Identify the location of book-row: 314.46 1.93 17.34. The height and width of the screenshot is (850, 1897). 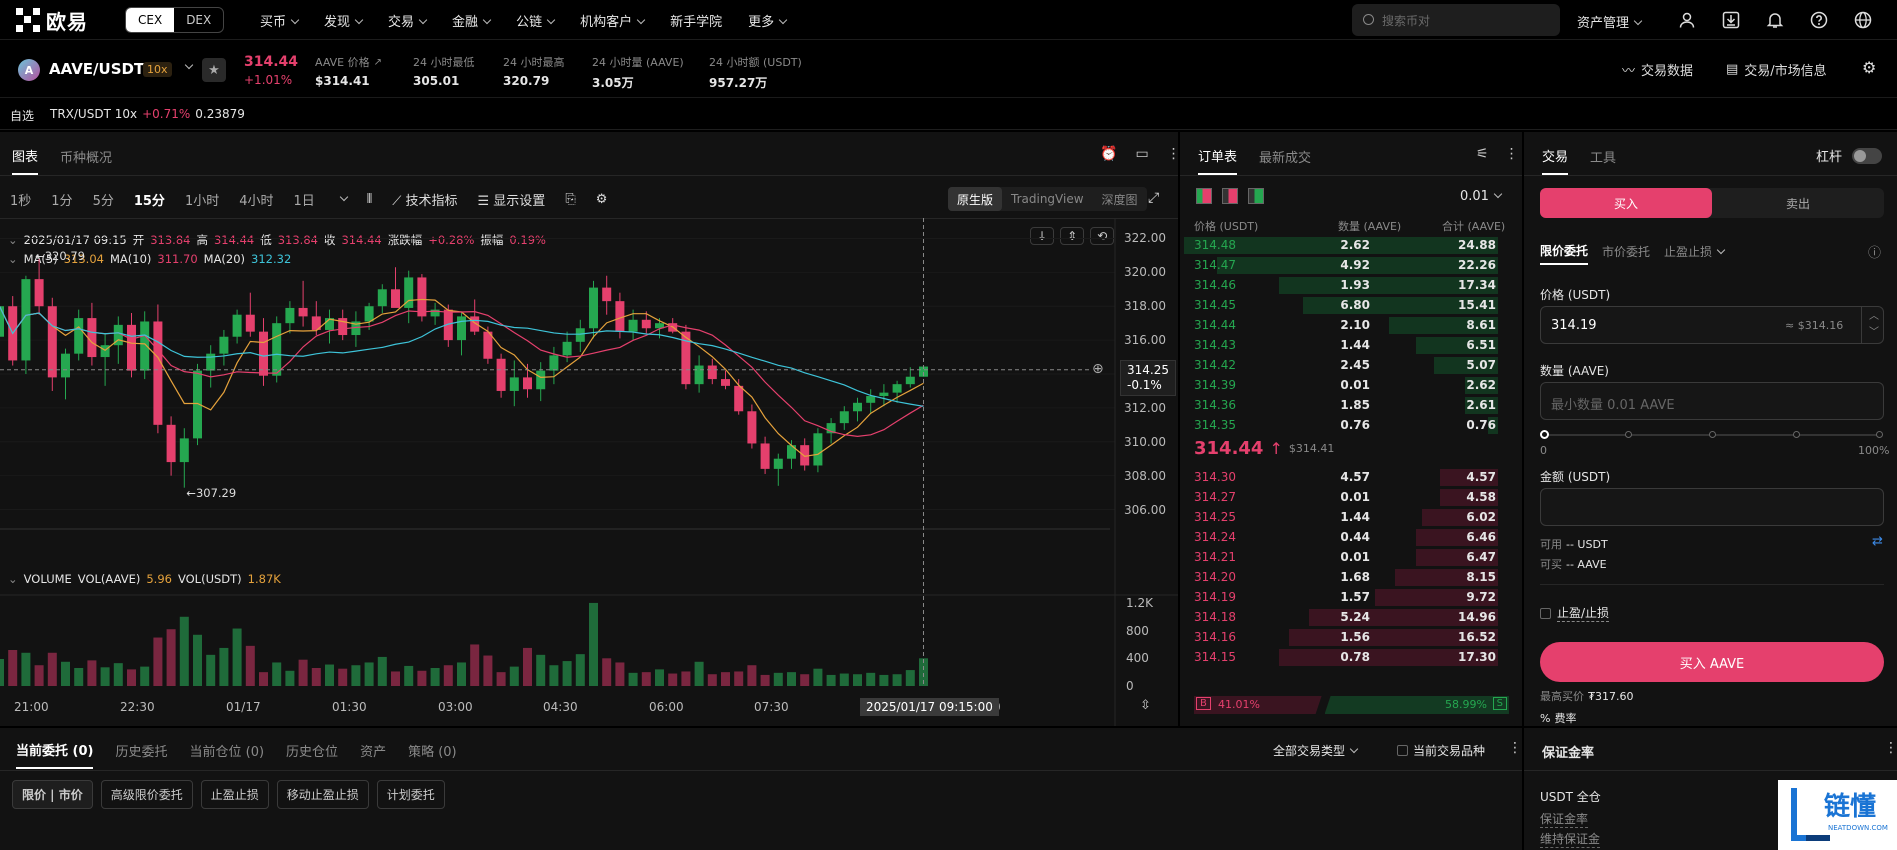
(1345, 285).